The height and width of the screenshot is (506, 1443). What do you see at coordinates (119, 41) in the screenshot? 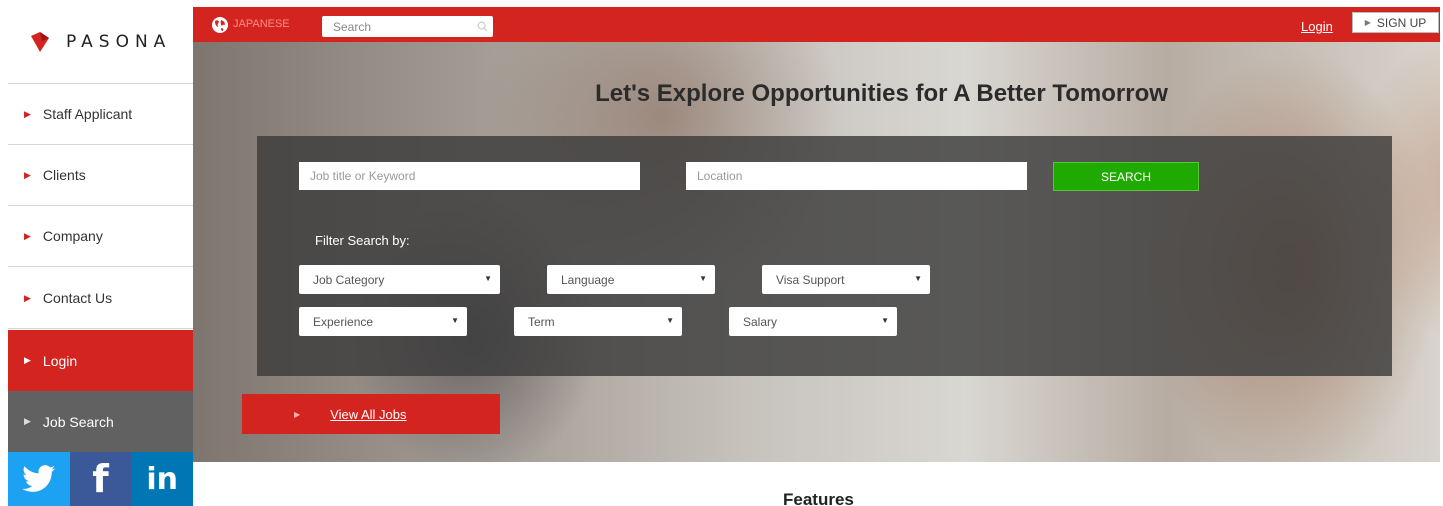
I see `logo-text: PASONA` at bounding box center [119, 41].